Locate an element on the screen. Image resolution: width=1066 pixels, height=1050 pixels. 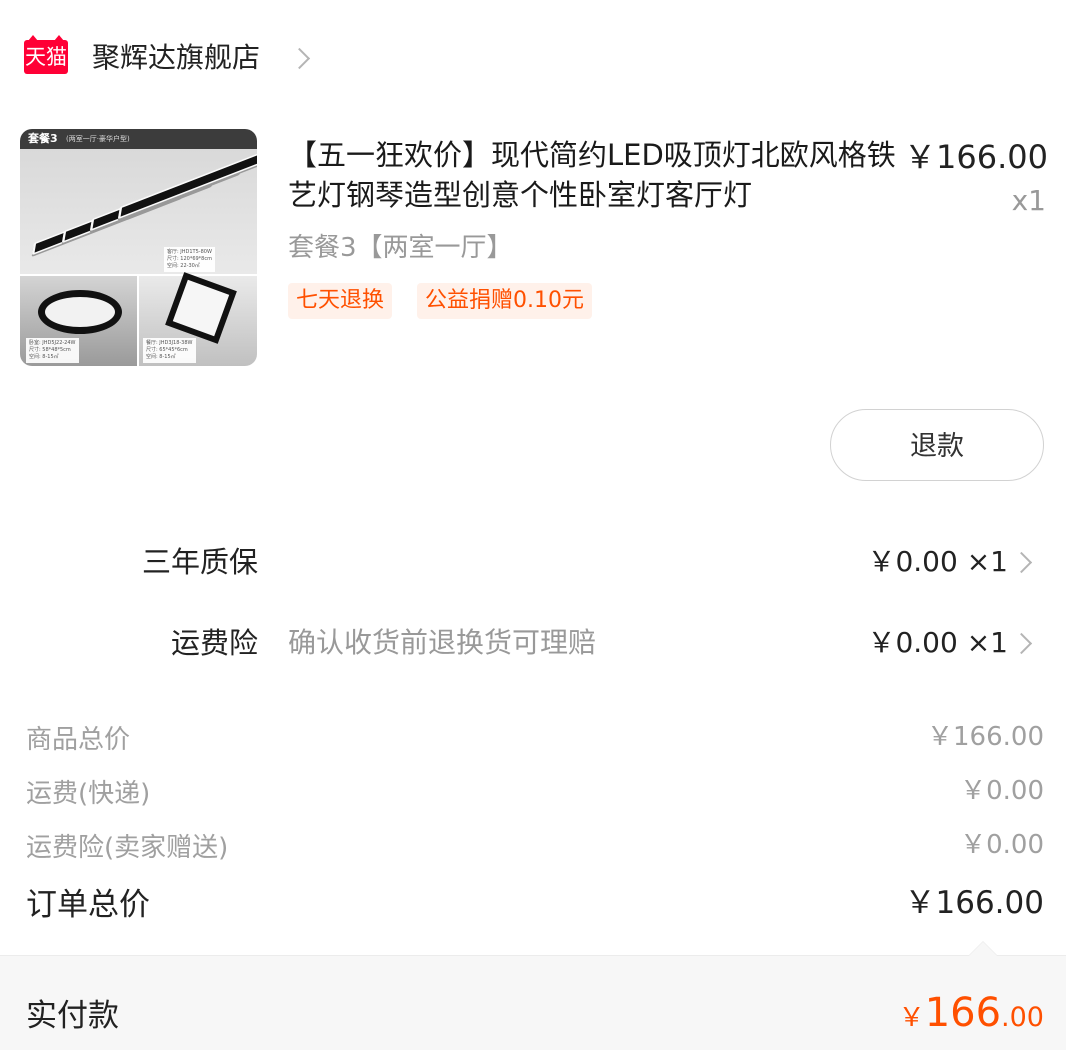
oval-lamp is located at coordinates (80, 312).